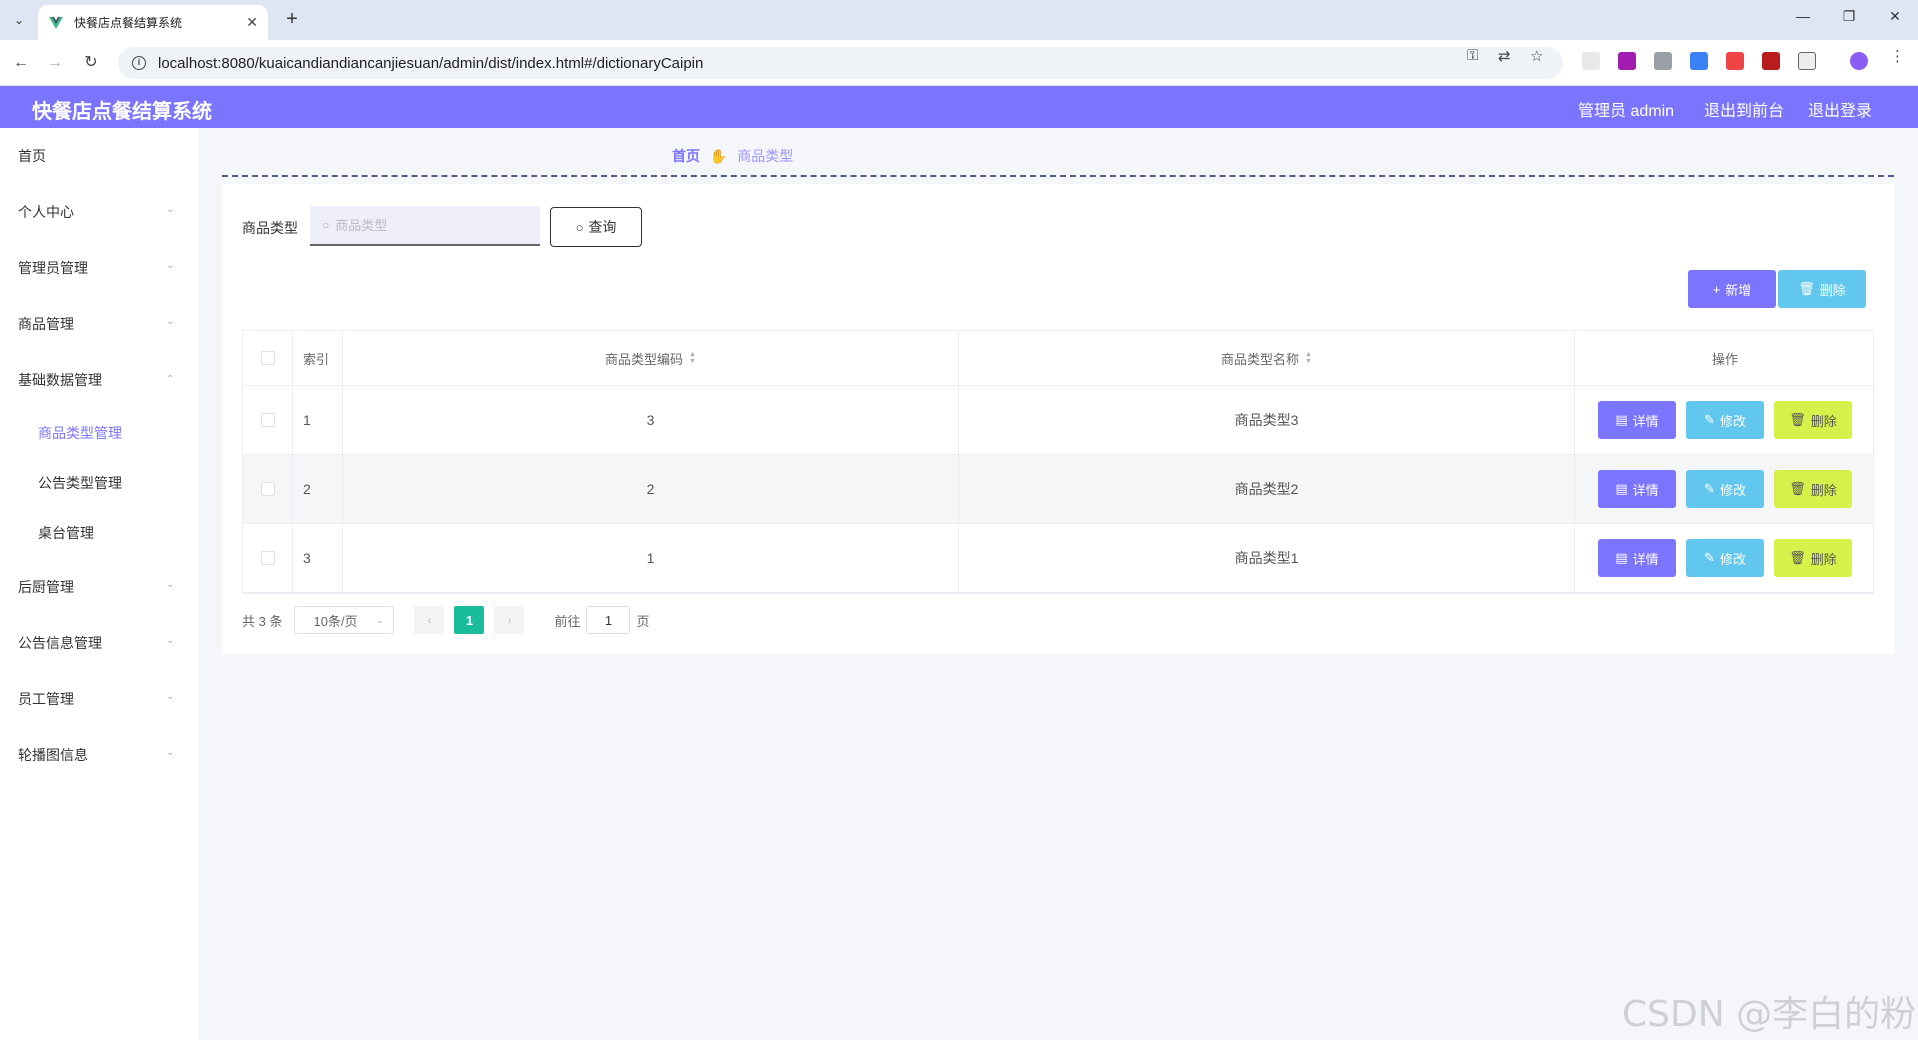 The height and width of the screenshot is (1040, 1918). I want to click on forward-icon: →, so click(55, 63).